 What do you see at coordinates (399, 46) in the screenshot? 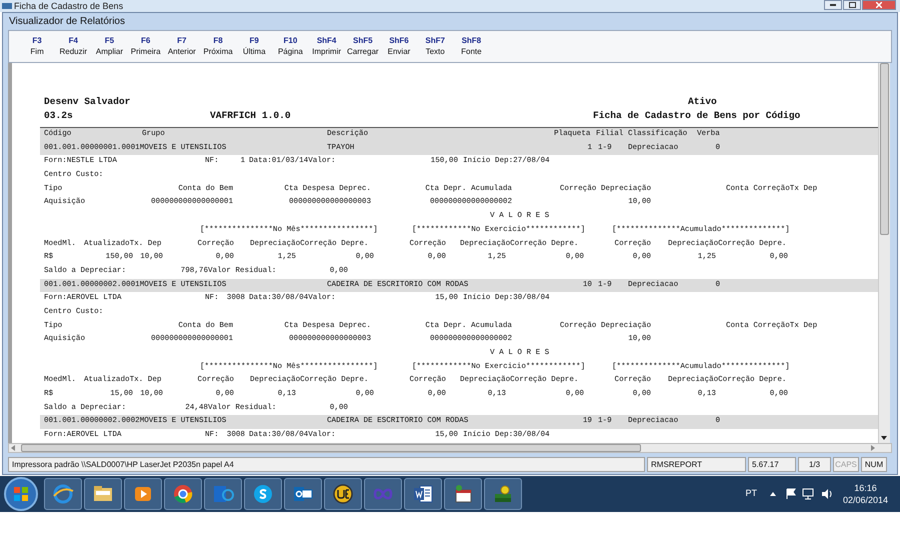
I see `toolbar-button: ShF6 Enviar` at bounding box center [399, 46].